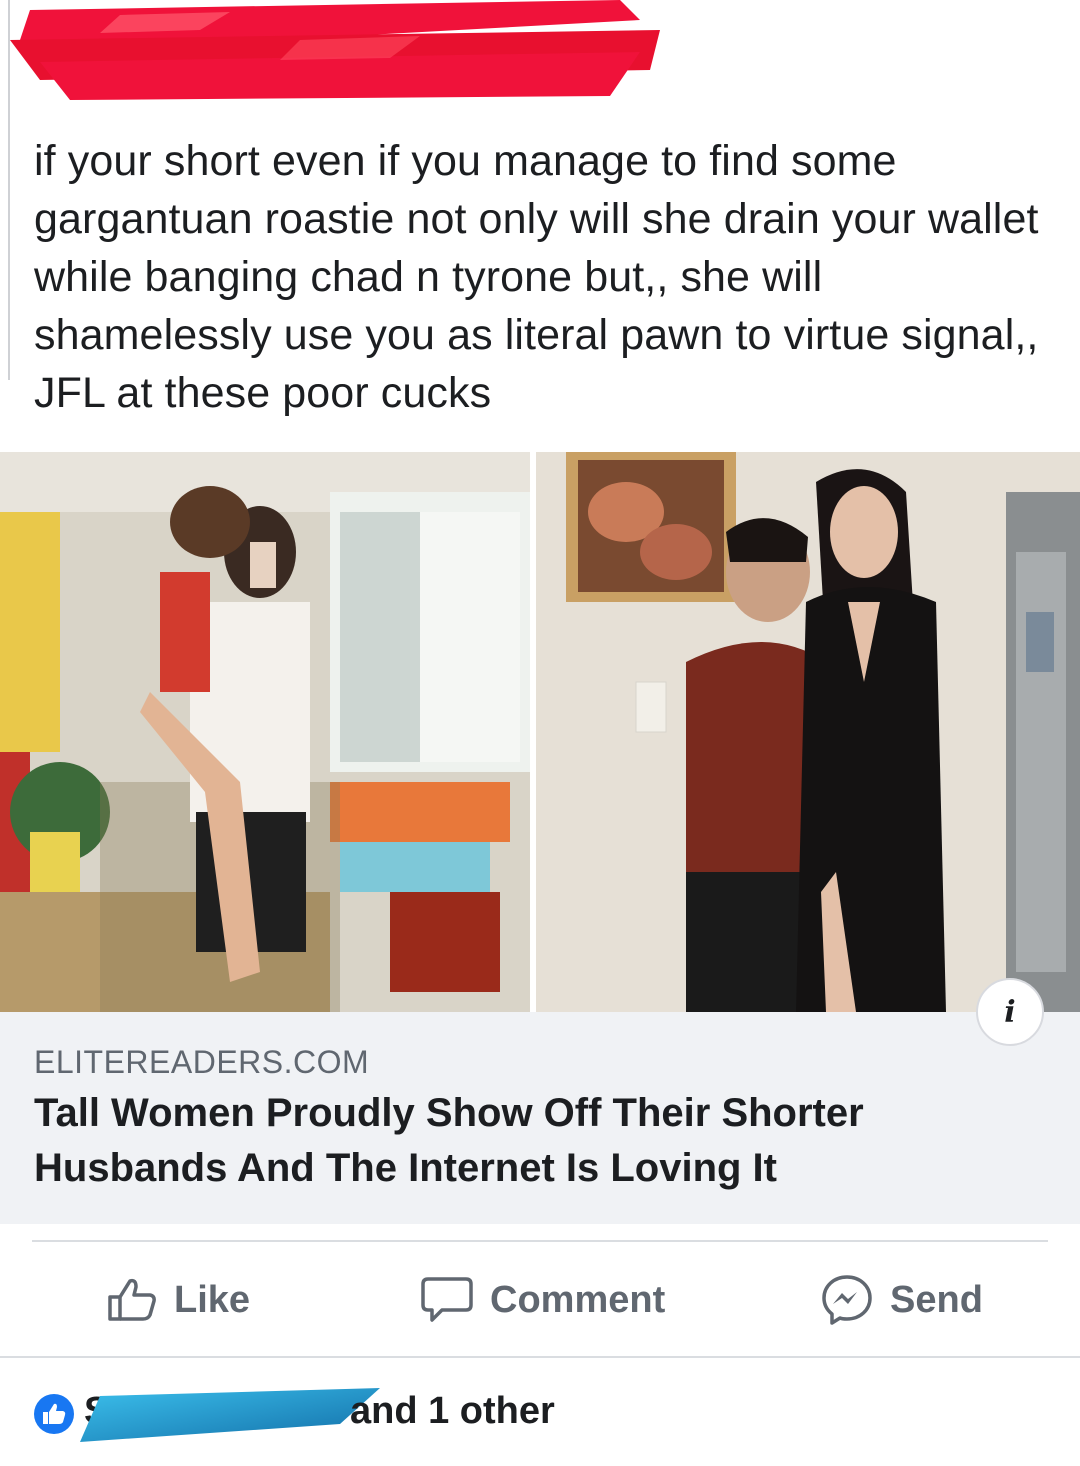 This screenshot has width=1080, height=1466. Describe the element at coordinates (578, 1299) in the screenshot. I see `comment-label: Comment` at that location.